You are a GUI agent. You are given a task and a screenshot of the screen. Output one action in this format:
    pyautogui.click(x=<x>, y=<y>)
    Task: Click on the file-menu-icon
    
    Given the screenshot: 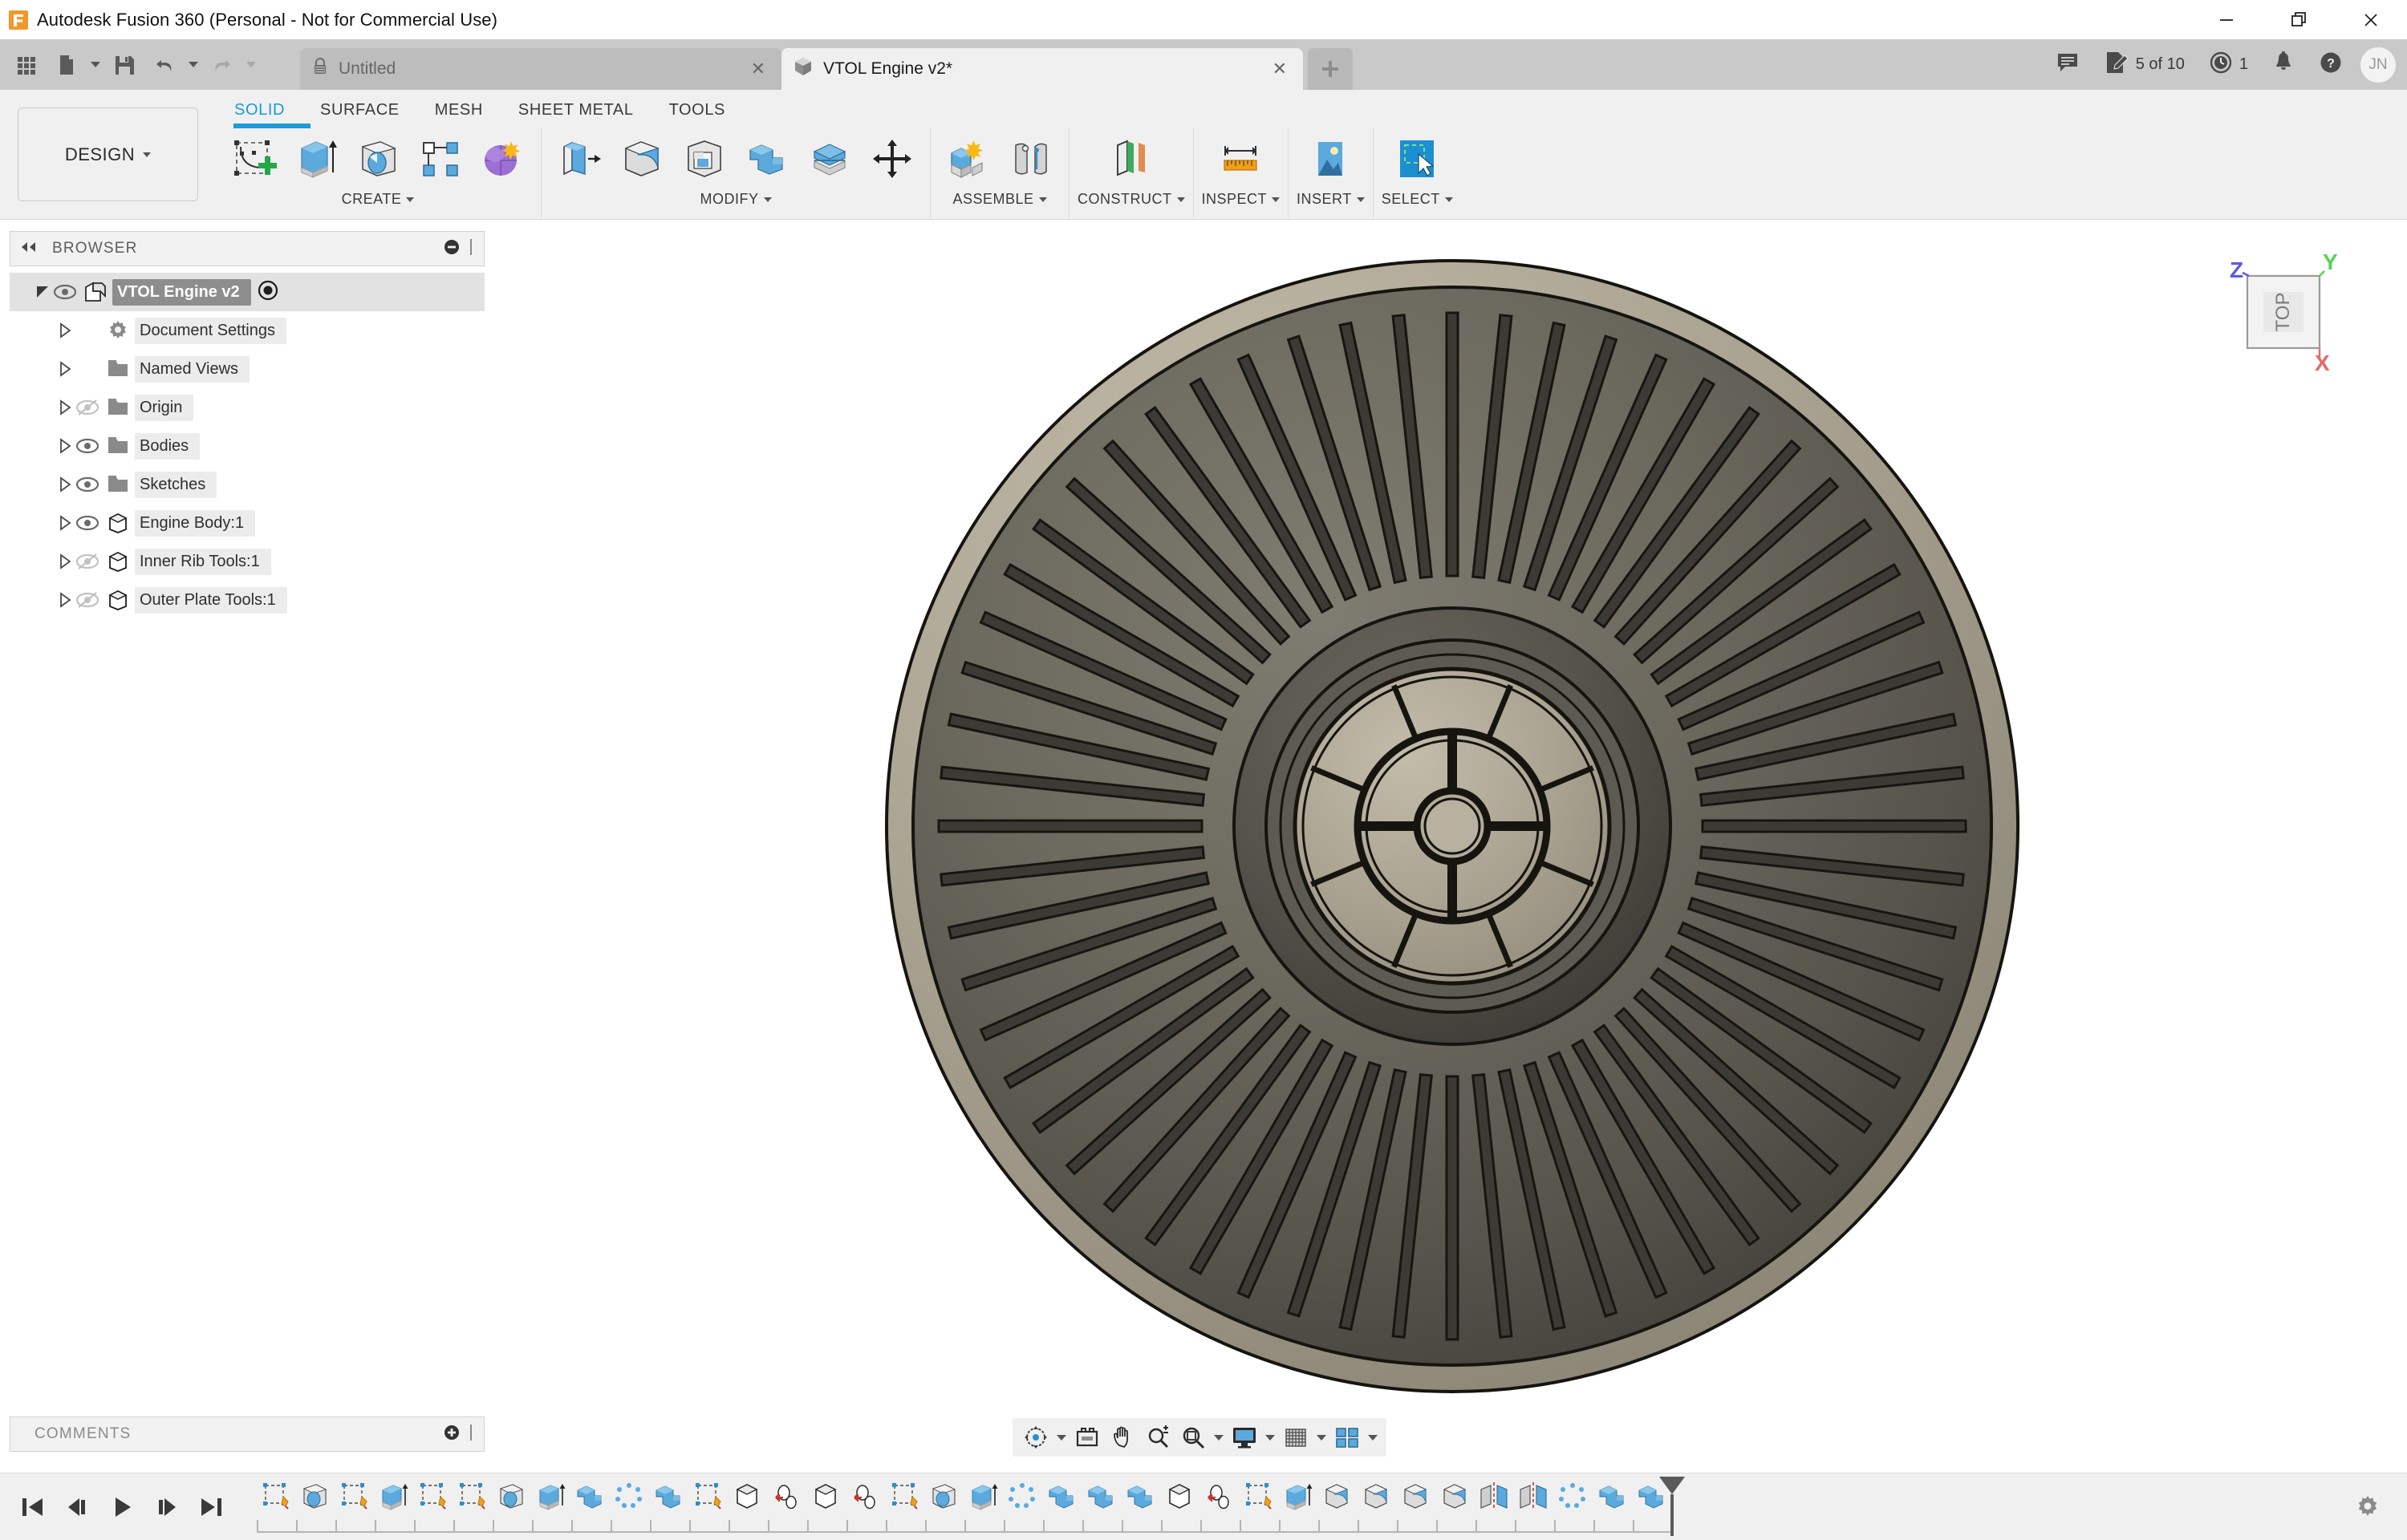 What is the action you would take?
    pyautogui.click(x=66, y=65)
    